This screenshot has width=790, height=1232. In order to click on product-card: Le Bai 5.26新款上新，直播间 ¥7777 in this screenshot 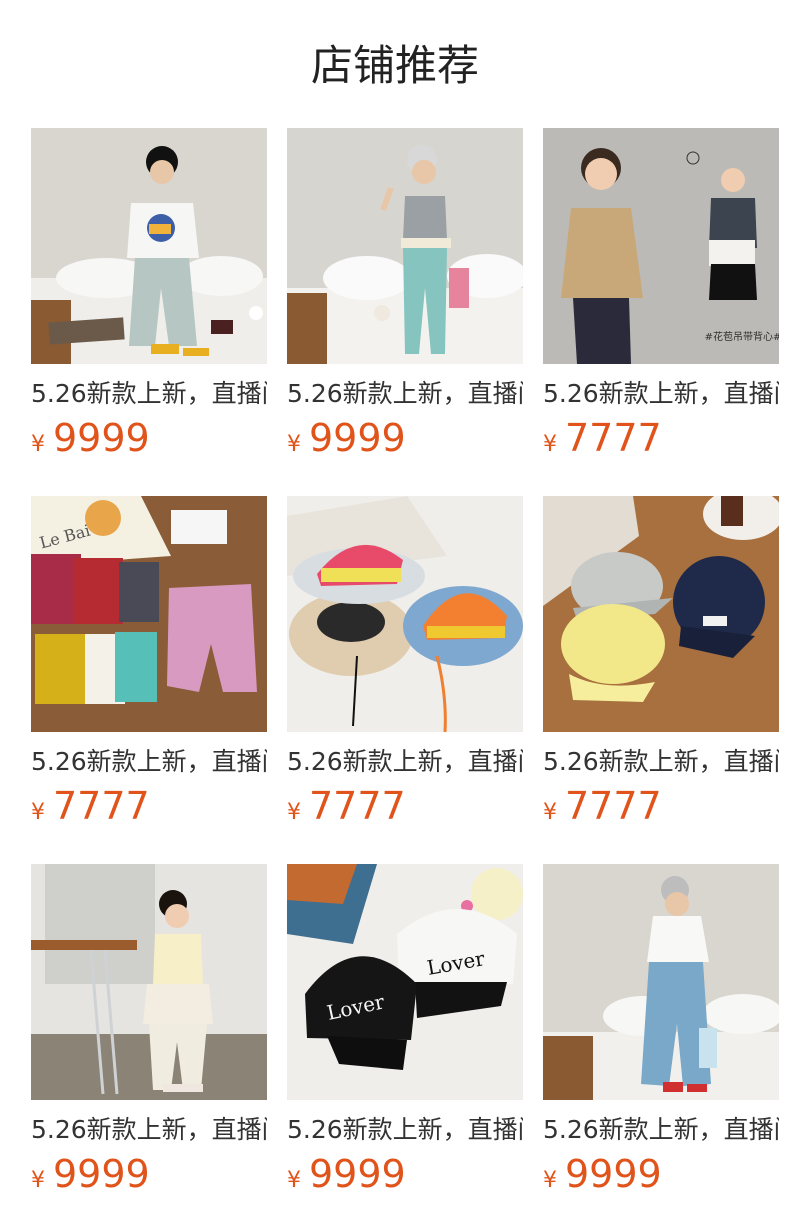, I will do `click(149, 666)`.